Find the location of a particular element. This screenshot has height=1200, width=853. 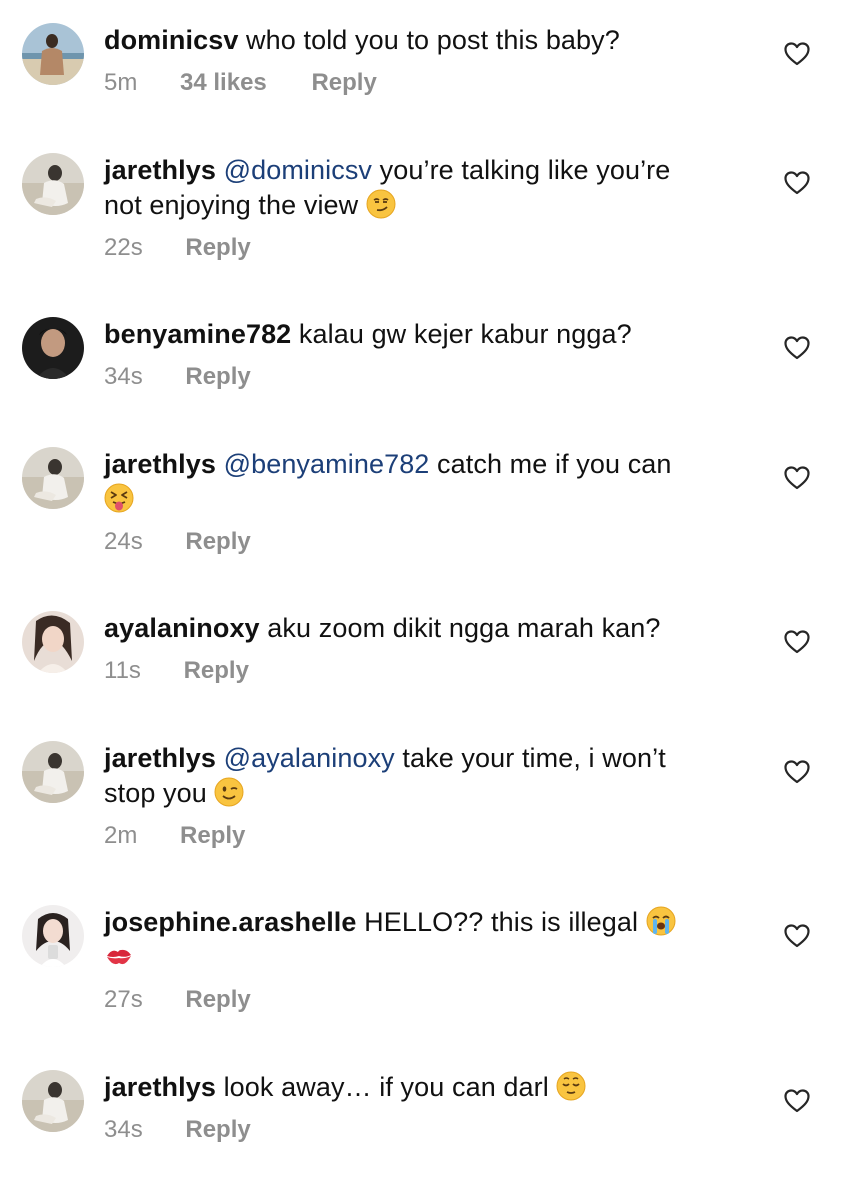

comment-meta: 22s Reply is located at coordinates (429, 248).